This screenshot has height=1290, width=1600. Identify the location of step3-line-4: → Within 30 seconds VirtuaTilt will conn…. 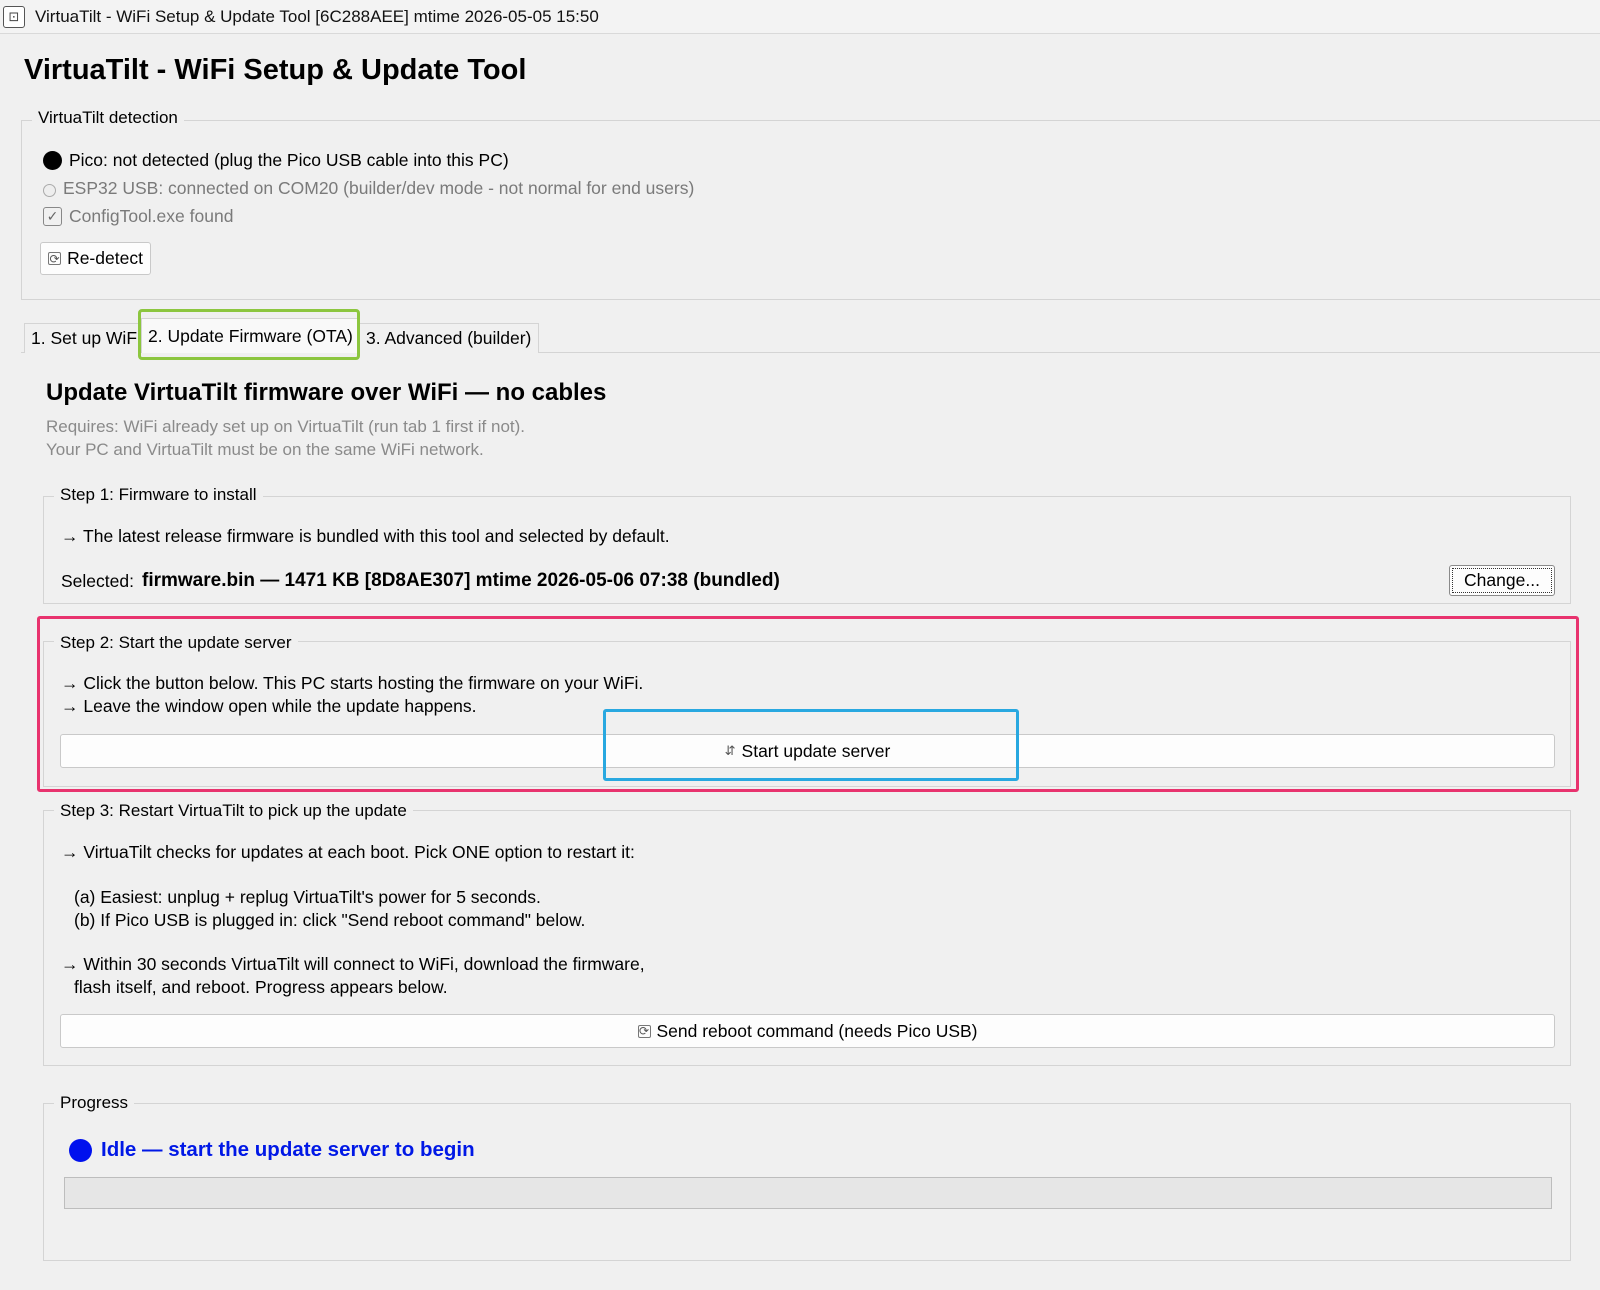
(353, 964).